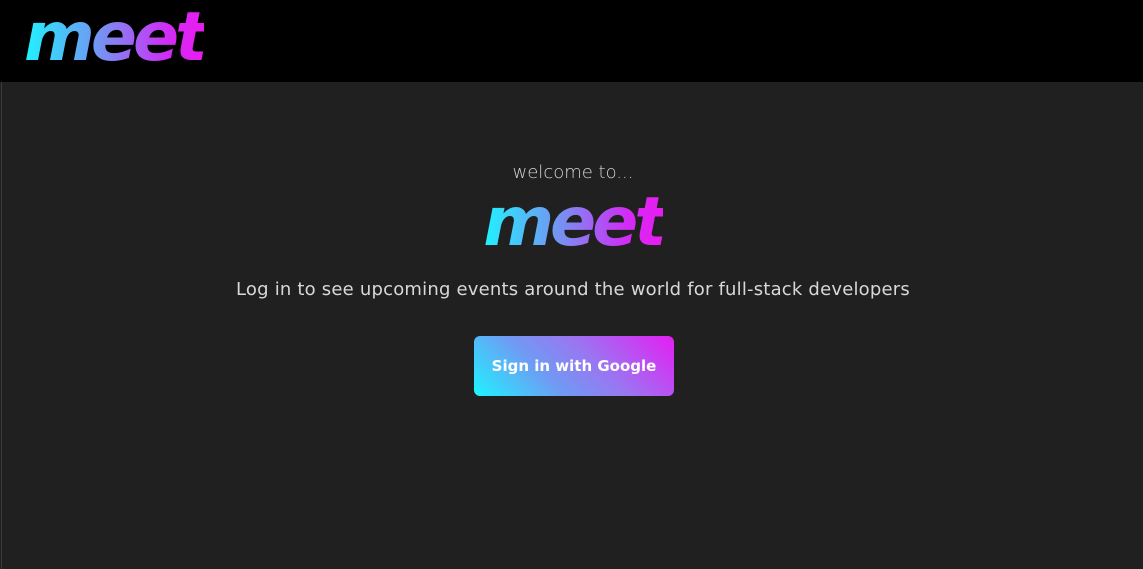 The image size is (1143, 569). What do you see at coordinates (574, 366) in the screenshot?
I see `google-signin-button: Sign in with Google` at bounding box center [574, 366].